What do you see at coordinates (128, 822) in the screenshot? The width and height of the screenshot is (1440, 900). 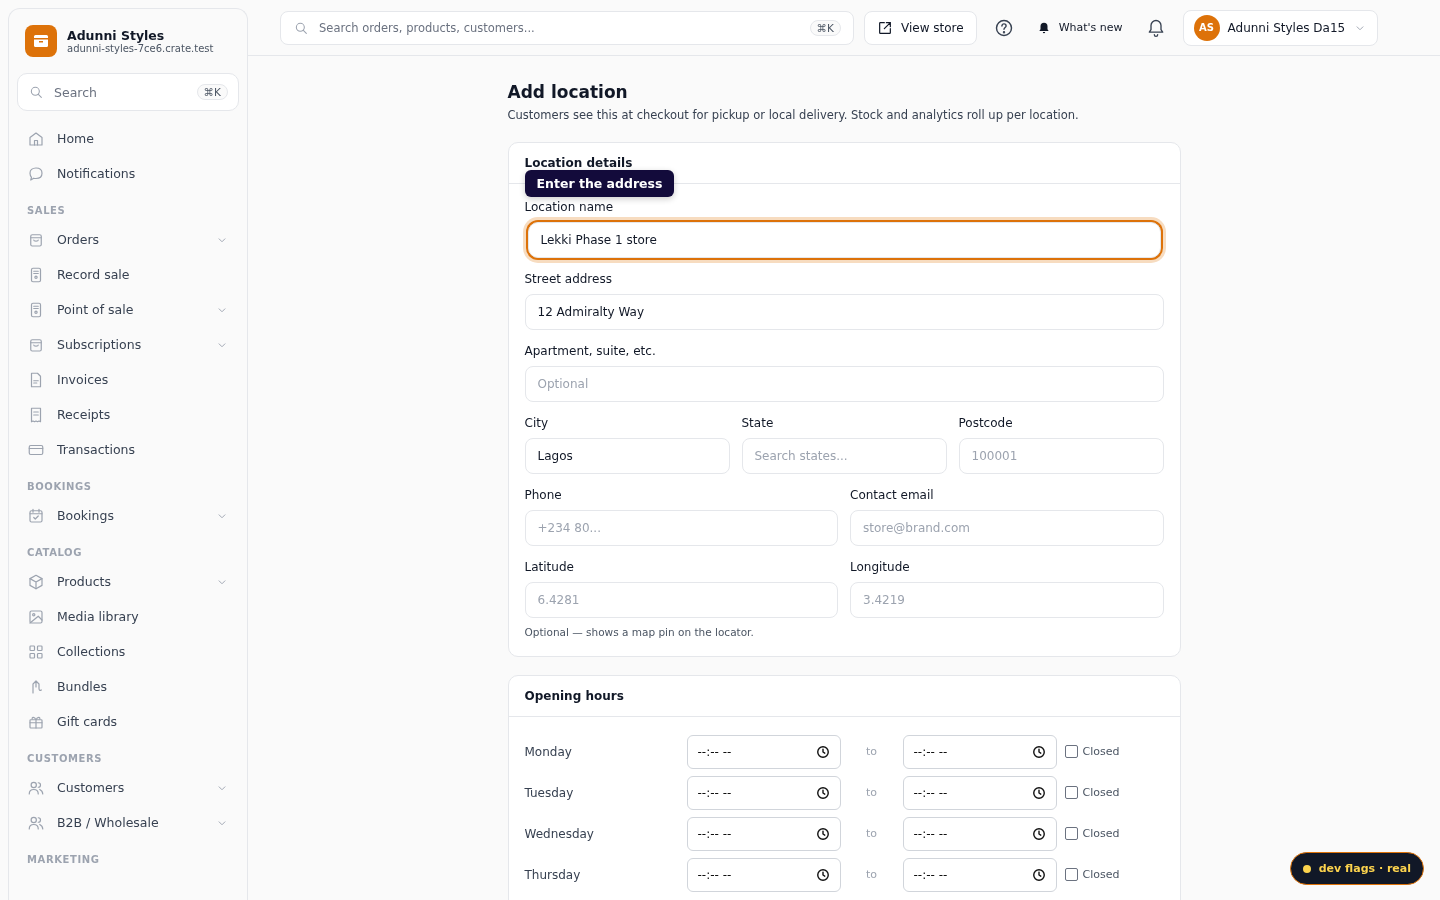 I see `sidebar-item: B2B / Wholesale` at bounding box center [128, 822].